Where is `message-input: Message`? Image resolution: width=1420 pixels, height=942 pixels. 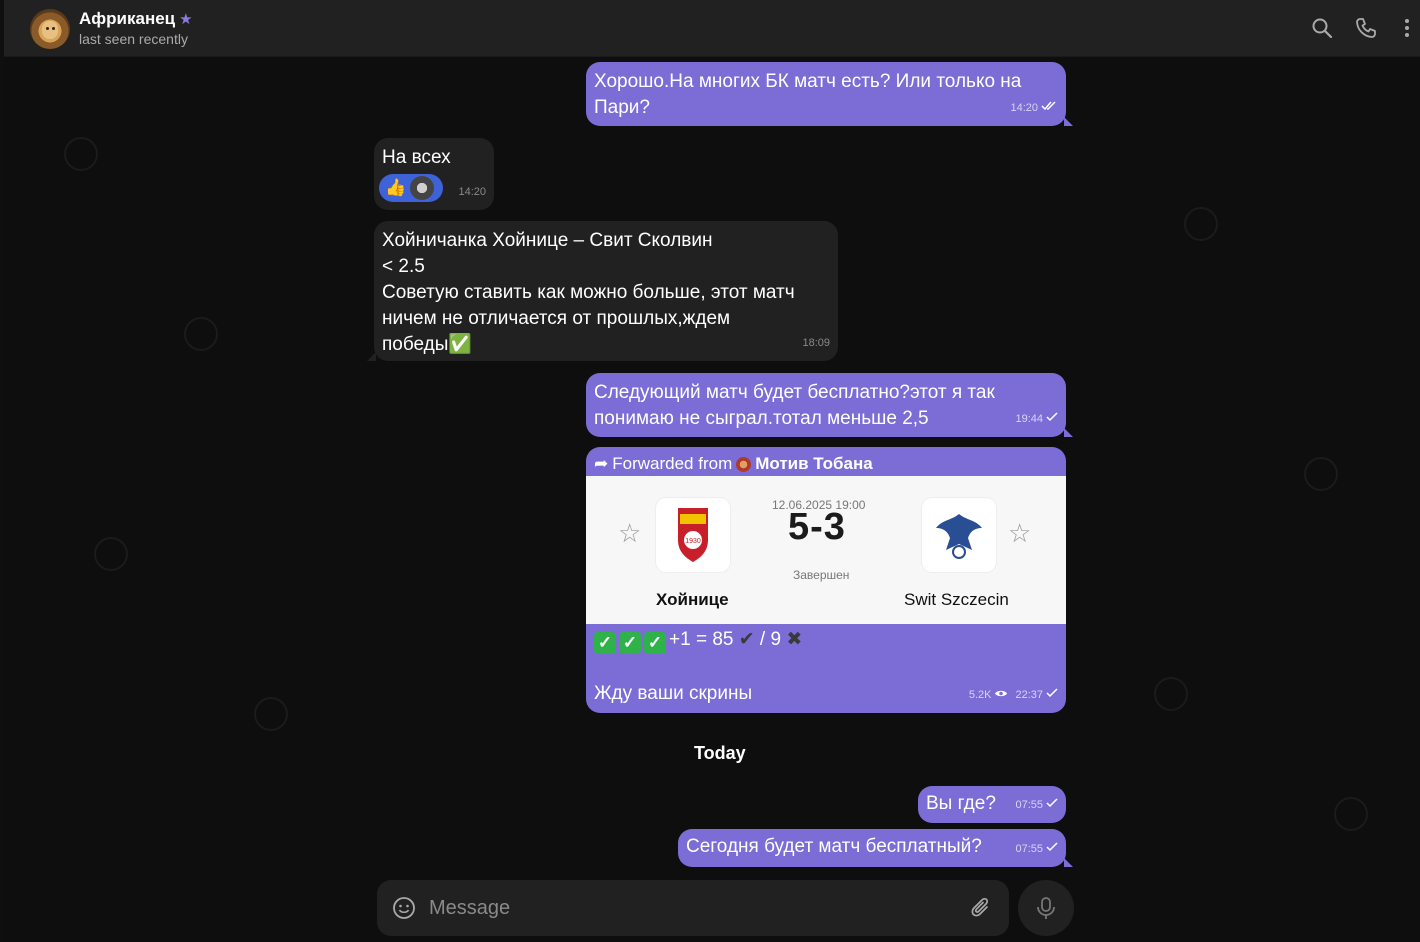 message-input: Message is located at coordinates (469, 908).